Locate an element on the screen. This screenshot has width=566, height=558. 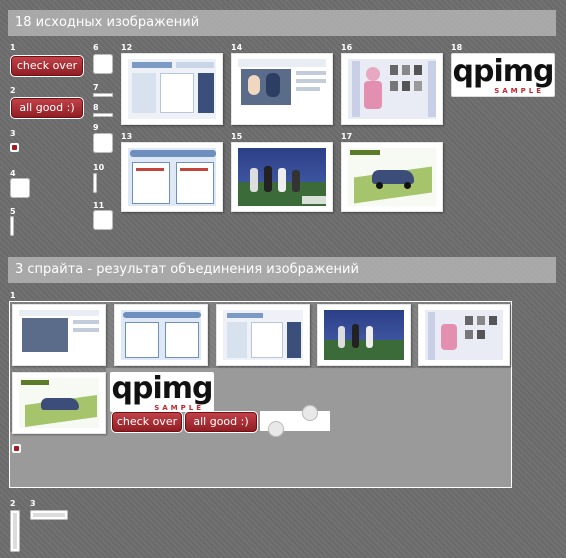
item-number-18: 18 is located at coordinates (457, 47).